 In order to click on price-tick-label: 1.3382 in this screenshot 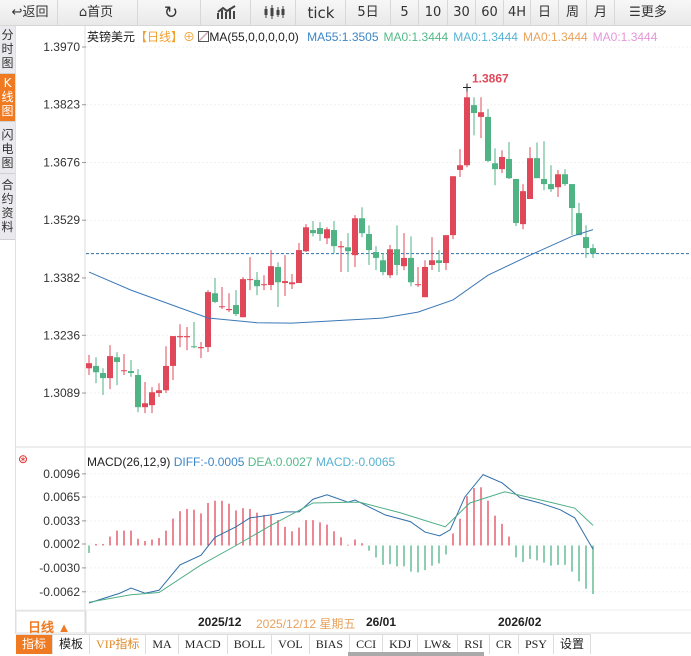, I will do `click(61, 278)`.